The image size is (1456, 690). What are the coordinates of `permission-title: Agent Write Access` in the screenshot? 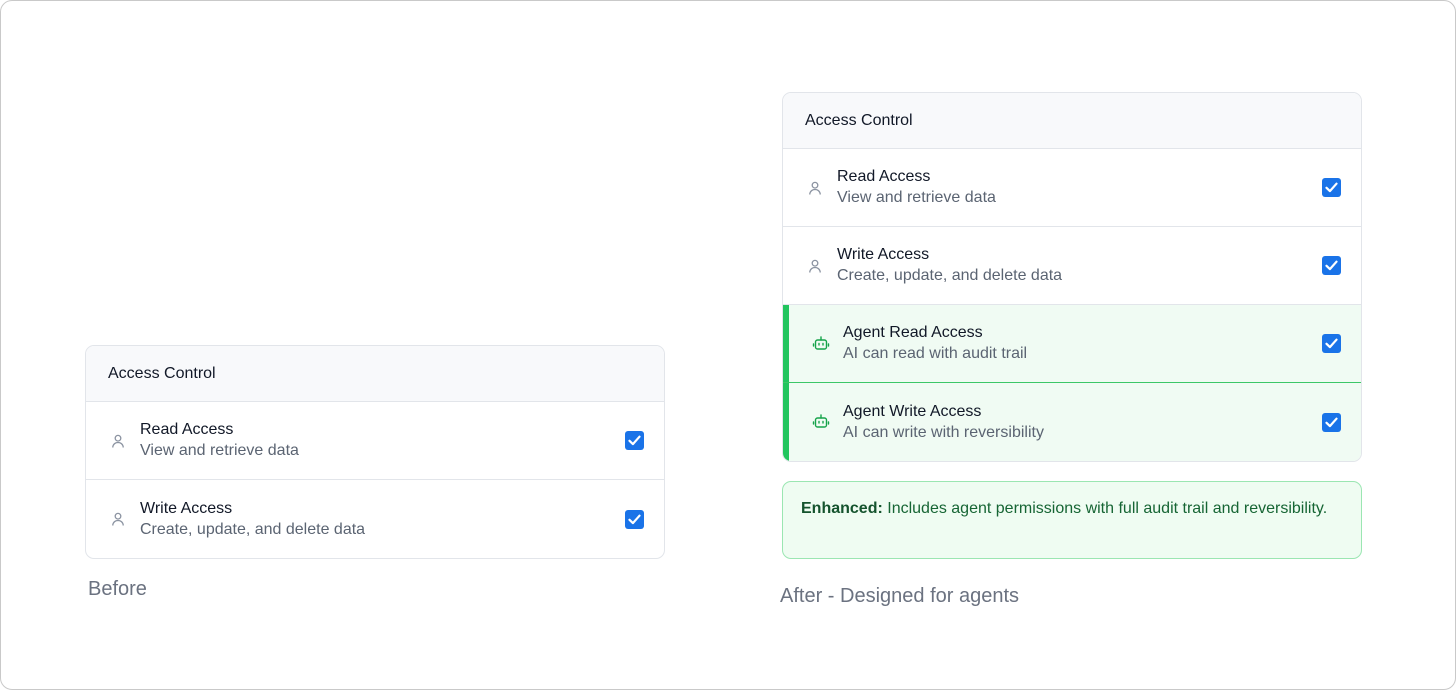 It's located at (912, 411).